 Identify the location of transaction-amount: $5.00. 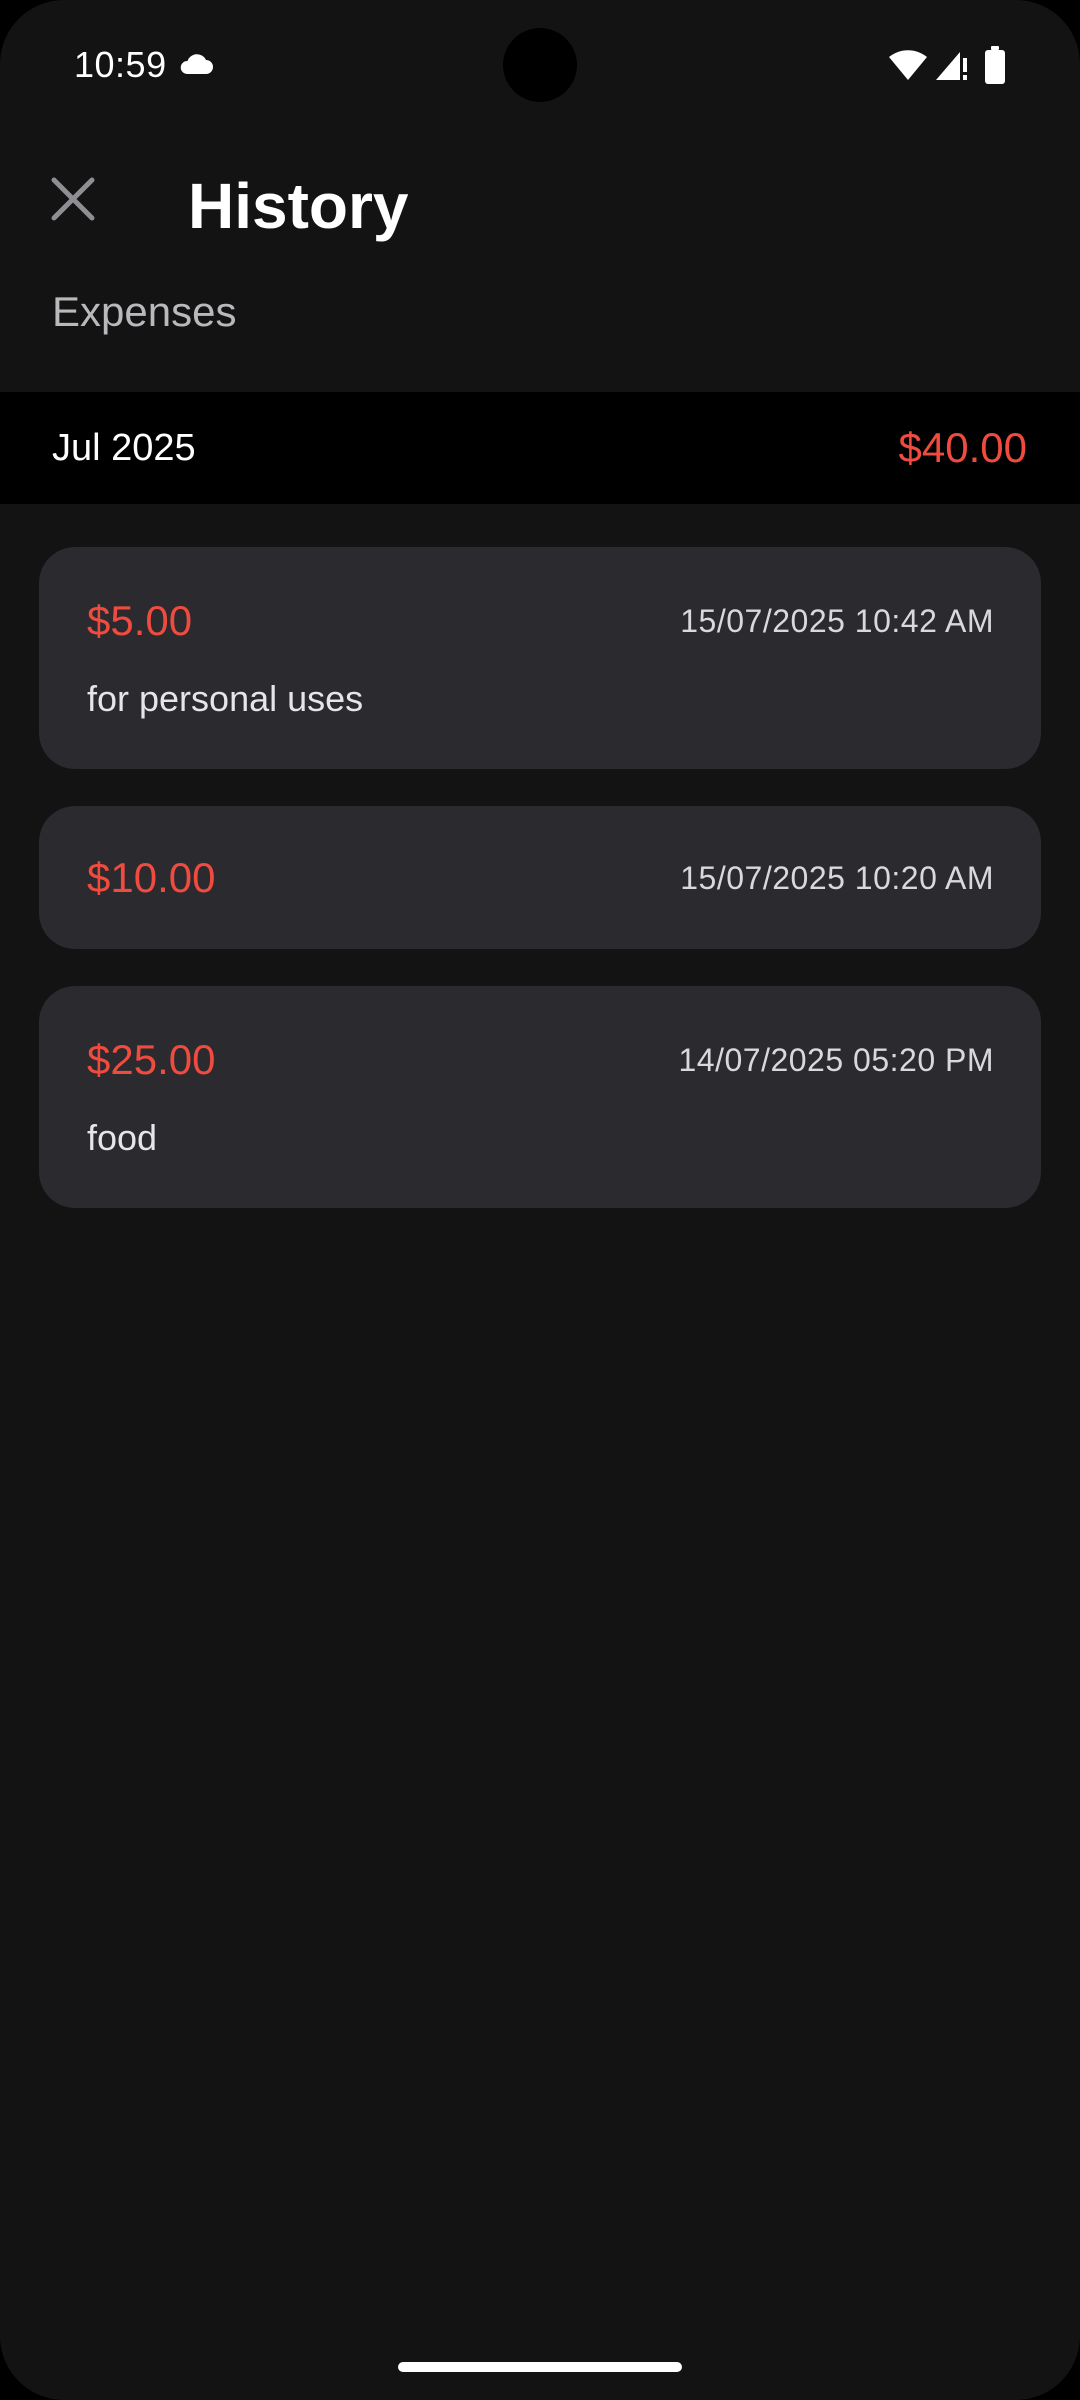
(140, 620).